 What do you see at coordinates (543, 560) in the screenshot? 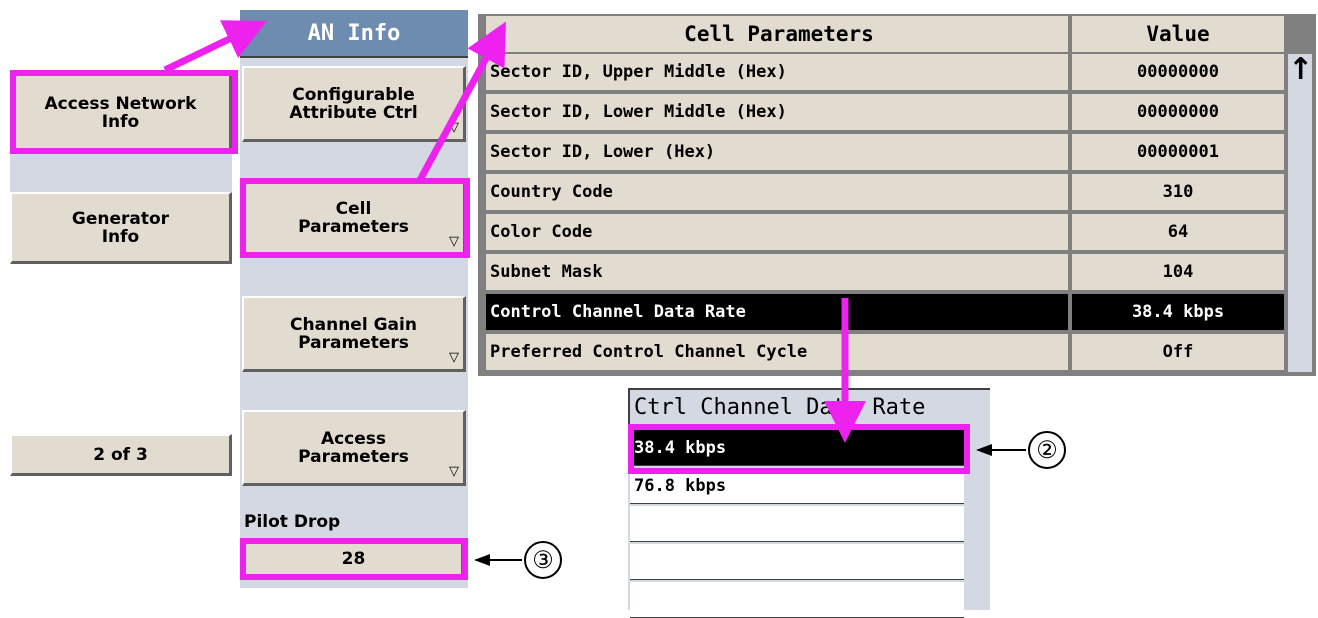
I see `callout-three: ③` at bounding box center [543, 560].